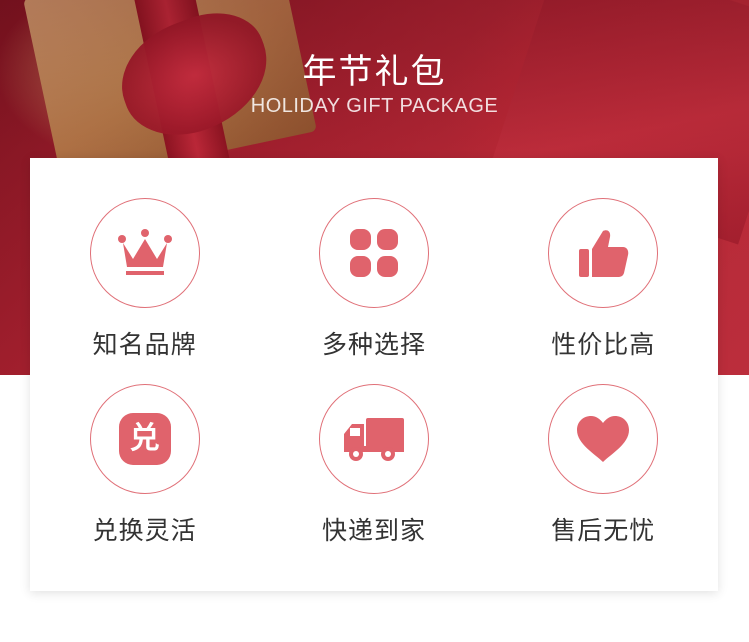  I want to click on feature-label: 知名品牌, so click(144, 344).